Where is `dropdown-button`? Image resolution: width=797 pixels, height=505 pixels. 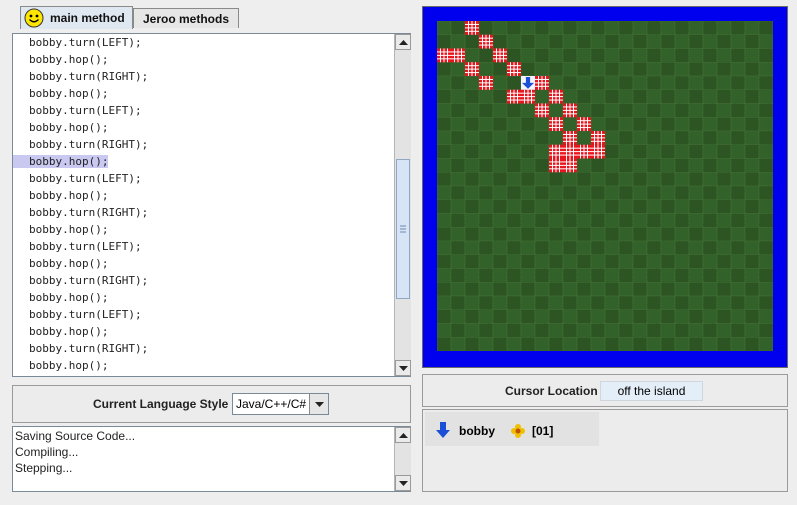 dropdown-button is located at coordinates (318, 404).